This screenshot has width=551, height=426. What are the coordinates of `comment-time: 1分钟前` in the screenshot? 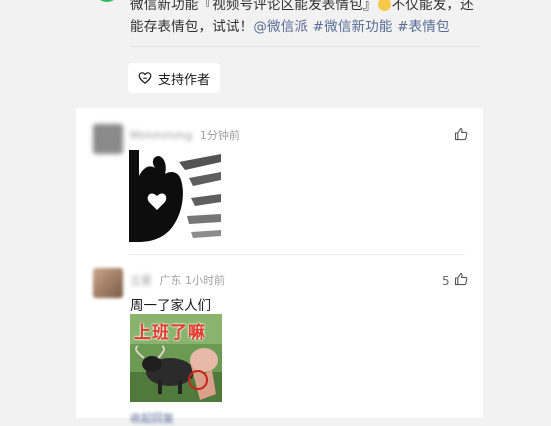 It's located at (219, 135).